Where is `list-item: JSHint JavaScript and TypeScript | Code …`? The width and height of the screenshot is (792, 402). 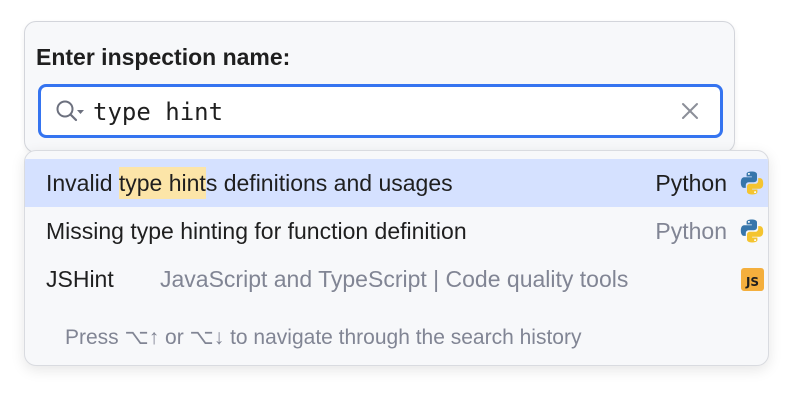 list-item: JSHint JavaScript and TypeScript | Code … is located at coordinates (396, 279).